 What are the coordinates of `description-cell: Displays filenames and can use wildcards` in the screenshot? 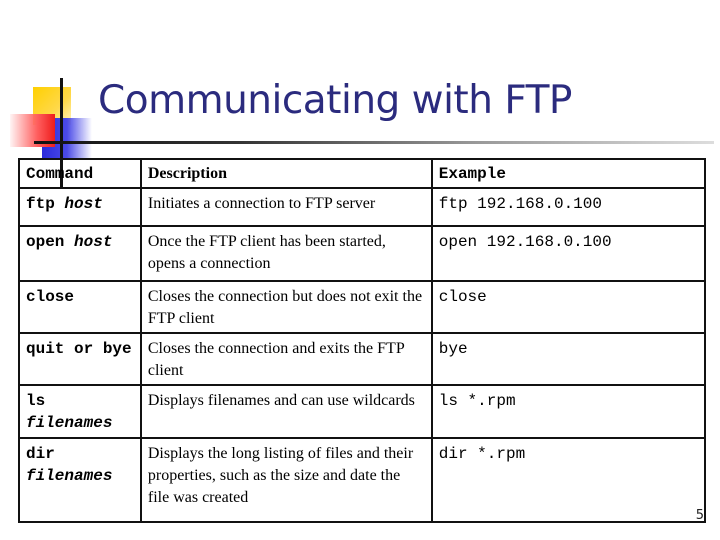 It's located at (286, 411).